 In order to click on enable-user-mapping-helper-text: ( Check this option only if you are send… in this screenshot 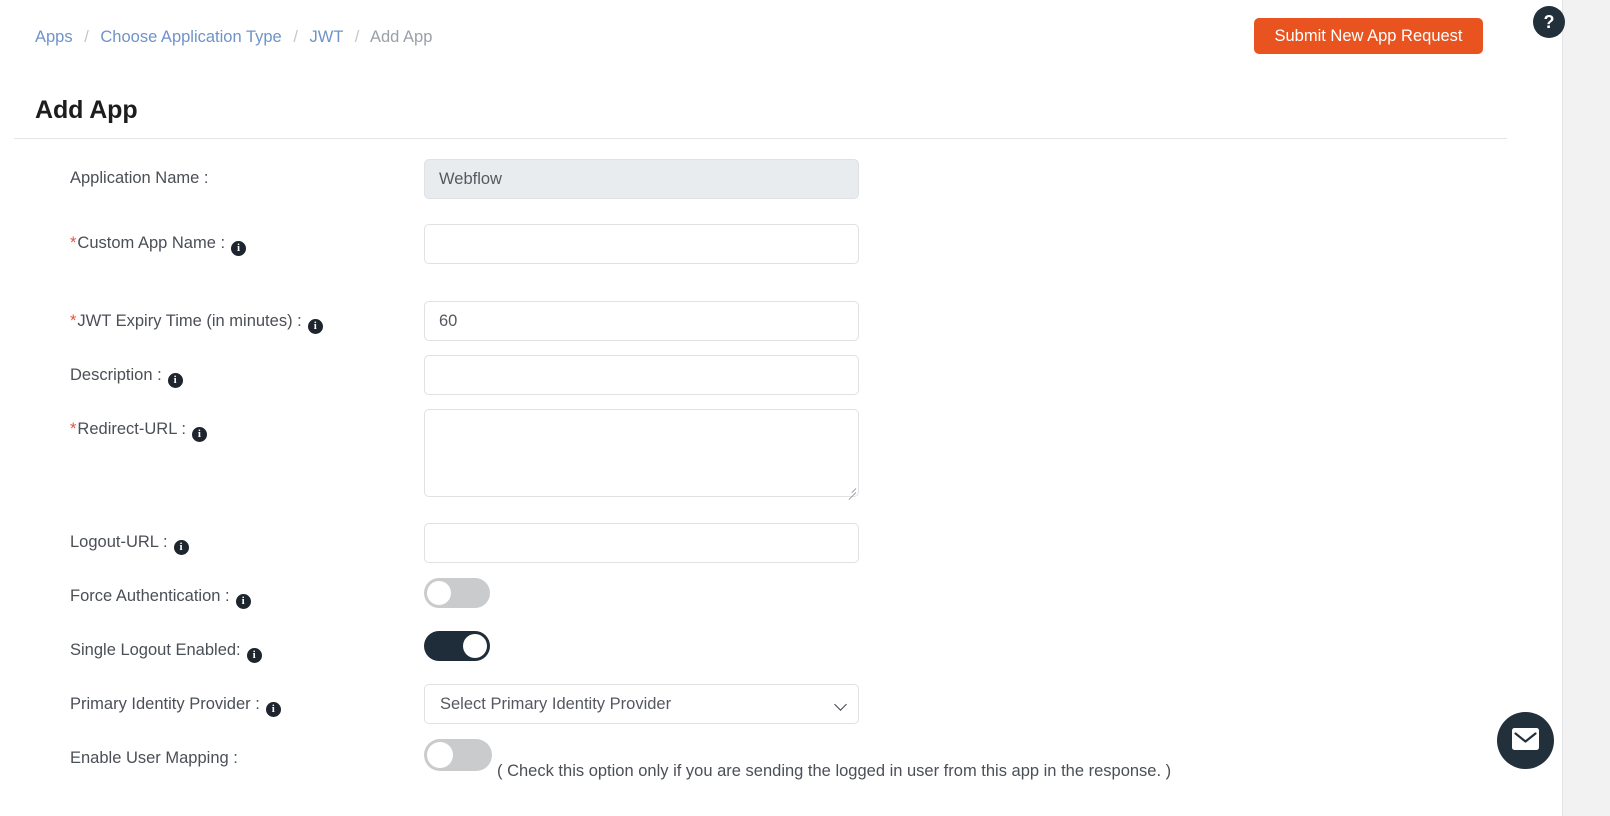, I will do `click(834, 771)`.